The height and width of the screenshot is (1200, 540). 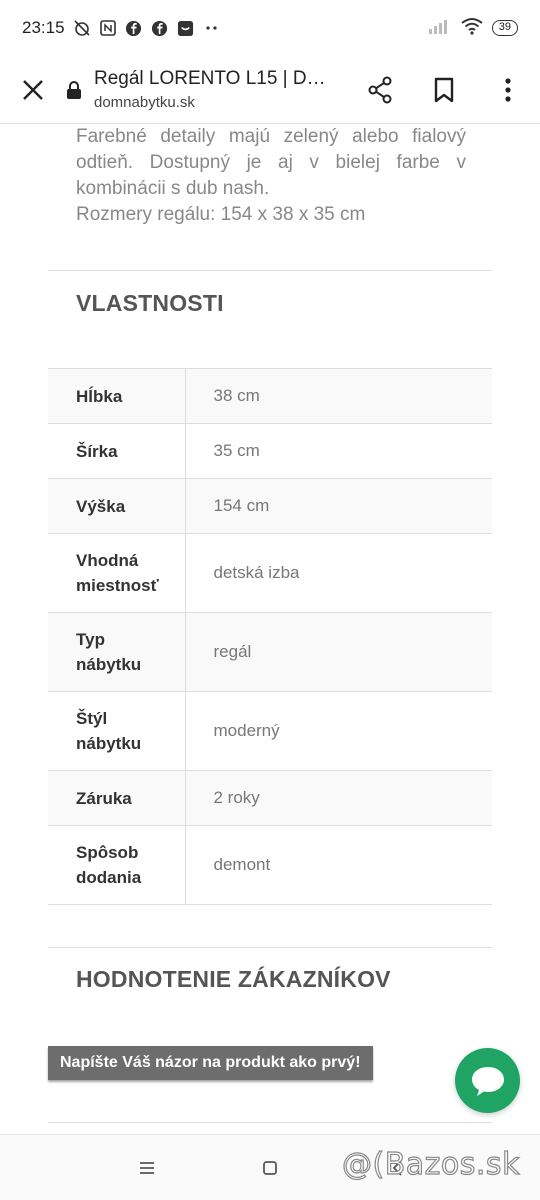 I want to click on more-dots-icon, so click(x=212, y=28).